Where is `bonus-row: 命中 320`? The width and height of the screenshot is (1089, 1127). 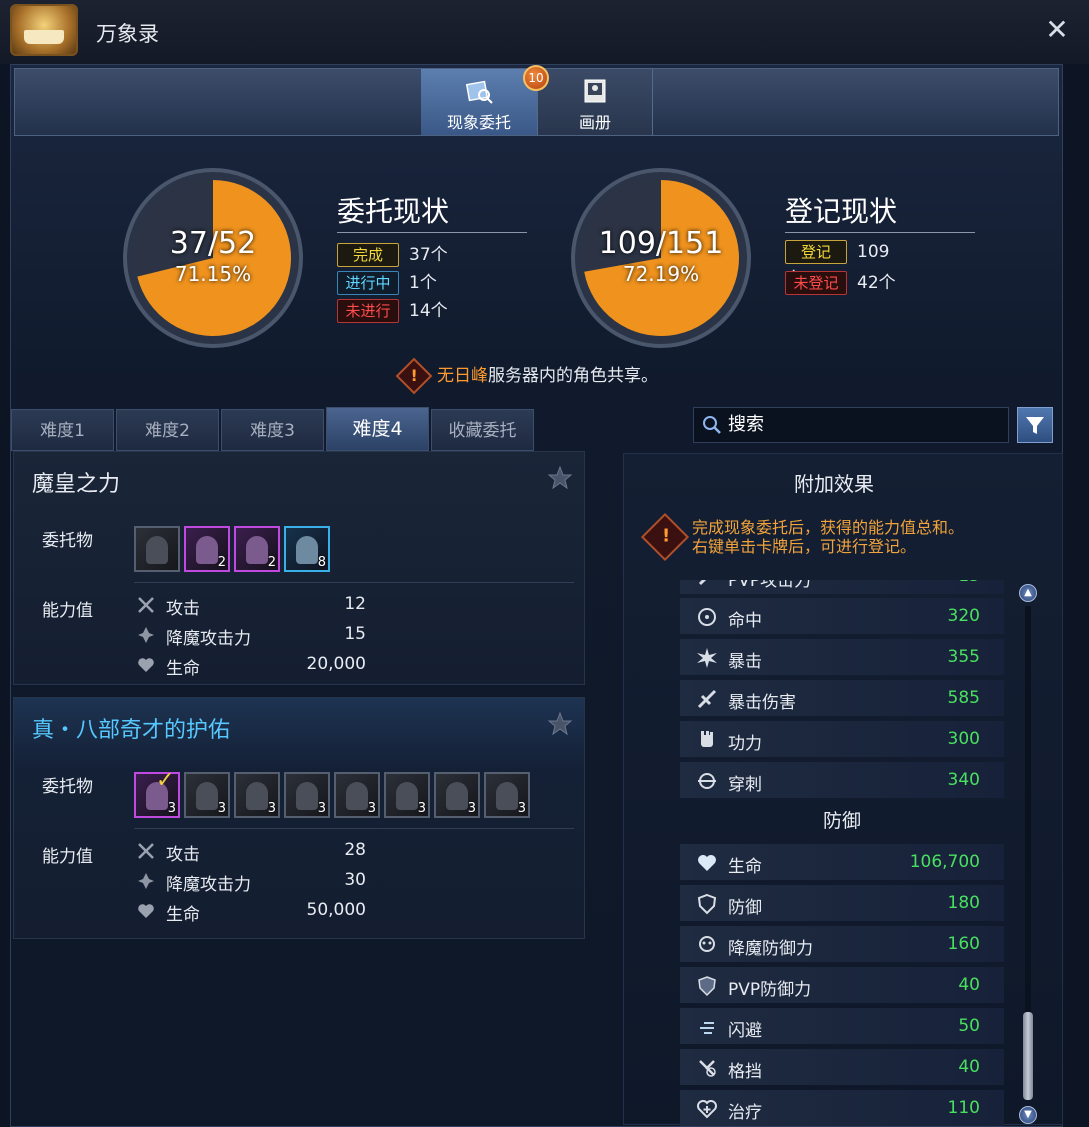 bonus-row: 命中 320 is located at coordinates (842, 616).